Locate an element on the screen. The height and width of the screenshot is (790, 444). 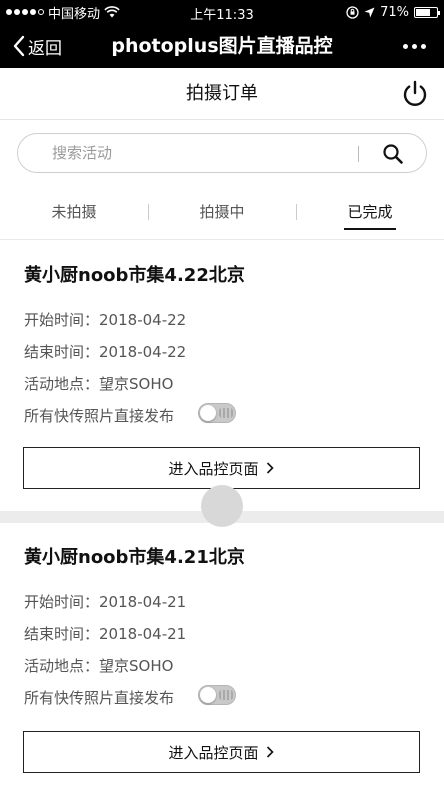
end-time-value: 2018-04-22 is located at coordinates (143, 352).